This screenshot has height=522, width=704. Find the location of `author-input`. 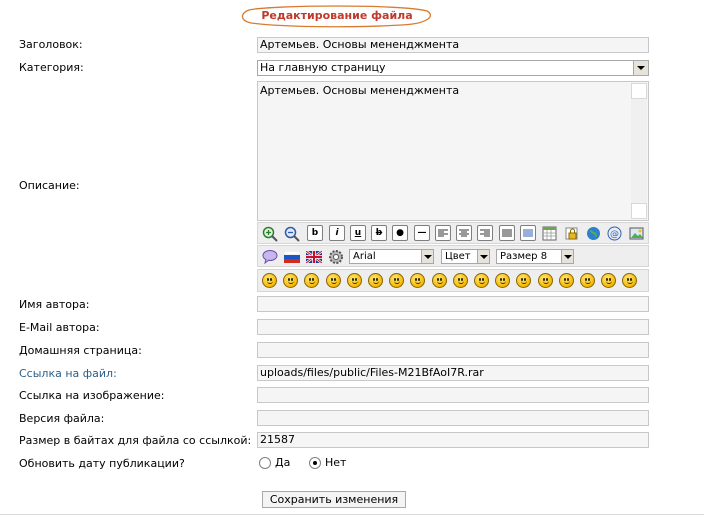

author-input is located at coordinates (453, 304).